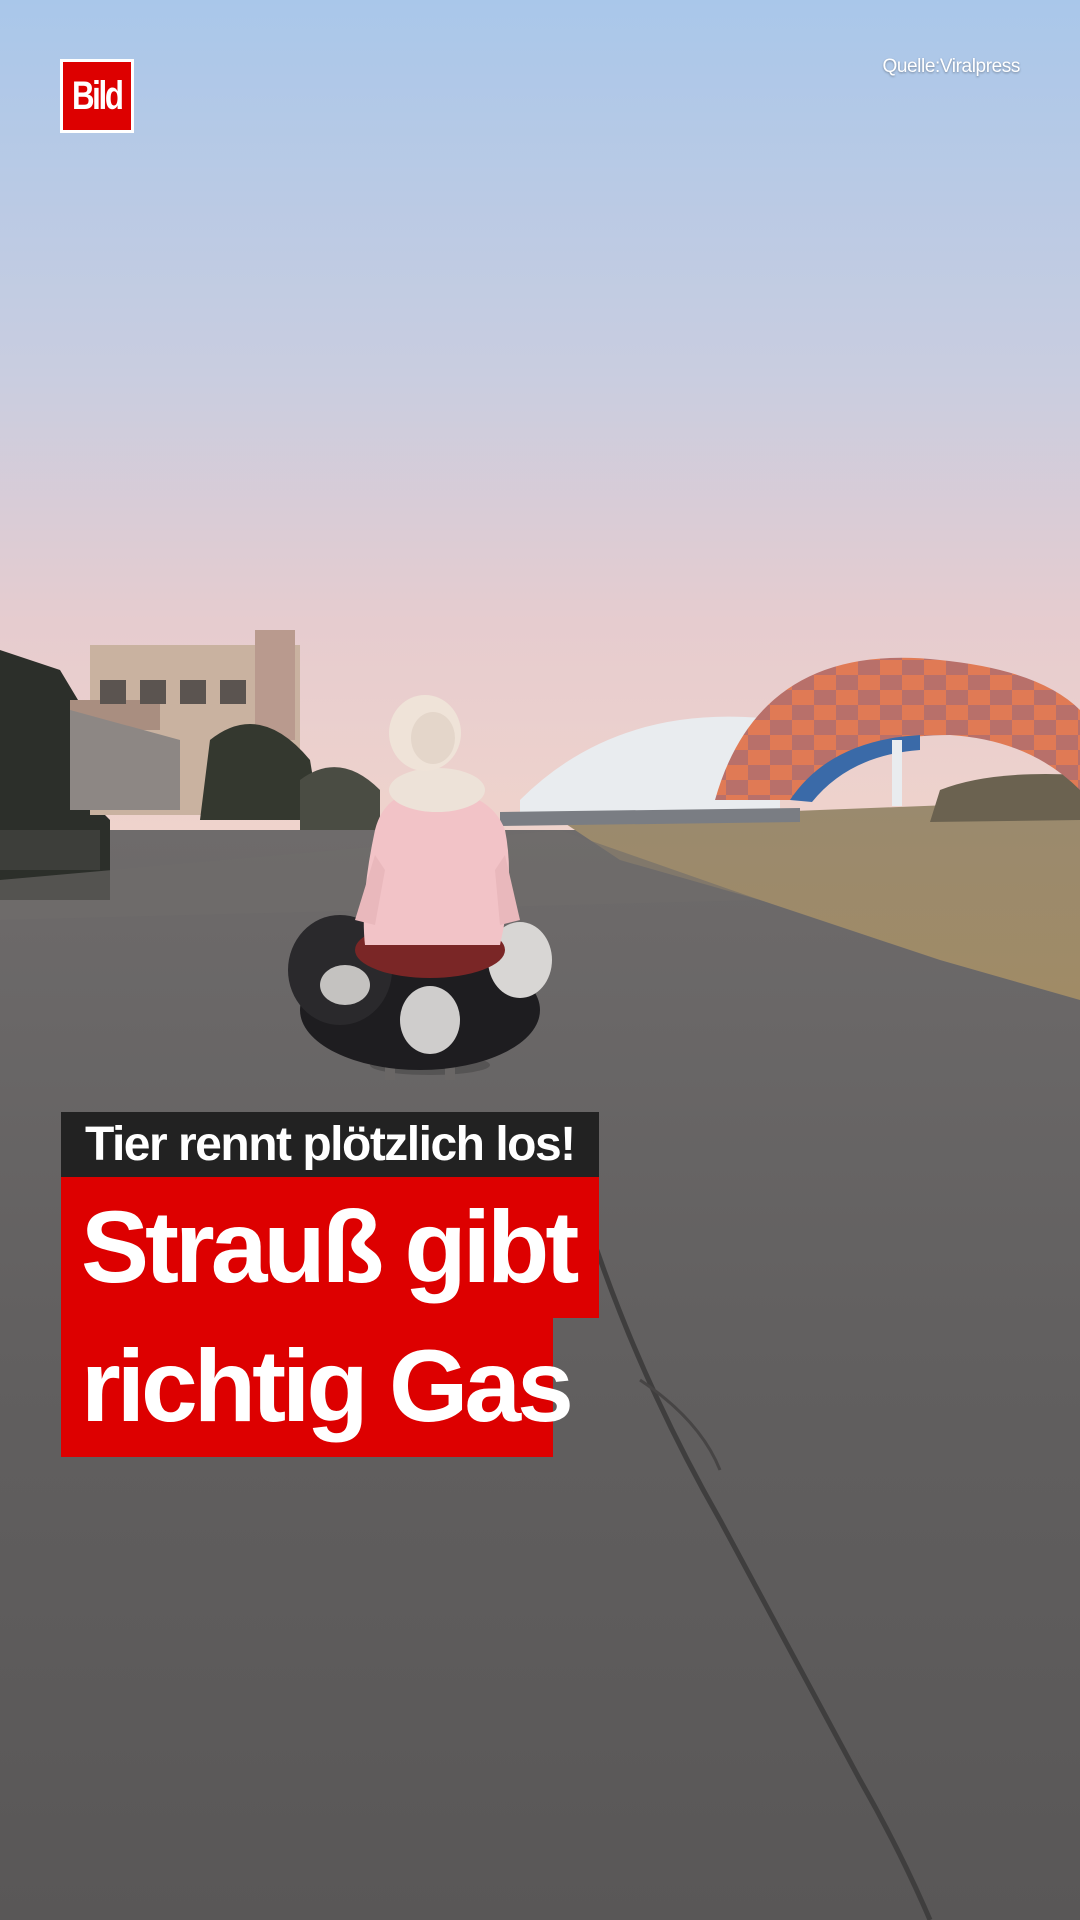  What do you see at coordinates (330, 1145) in the screenshot?
I see `kicker-headline: Tier rennt plötzlich los!` at bounding box center [330, 1145].